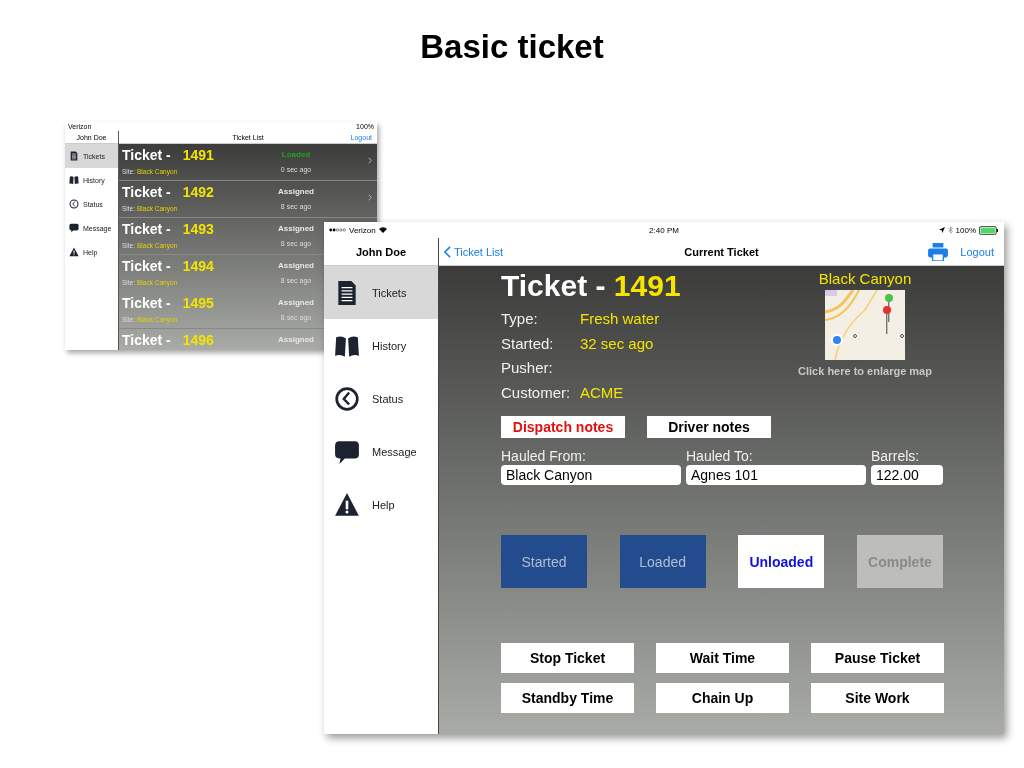 Image resolution: width=1024 pixels, height=768 pixels. Describe the element at coordinates (591, 475) in the screenshot. I see `input-field: Black Canyon` at that location.